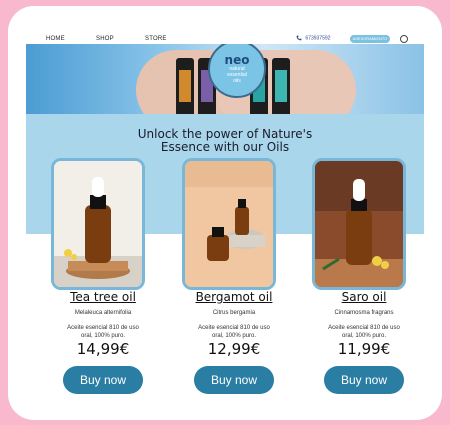 Image resolution: width=450 pixels, height=425 pixels. What do you see at coordinates (55, 39) in the screenshot?
I see `nav-home: HOME` at bounding box center [55, 39].